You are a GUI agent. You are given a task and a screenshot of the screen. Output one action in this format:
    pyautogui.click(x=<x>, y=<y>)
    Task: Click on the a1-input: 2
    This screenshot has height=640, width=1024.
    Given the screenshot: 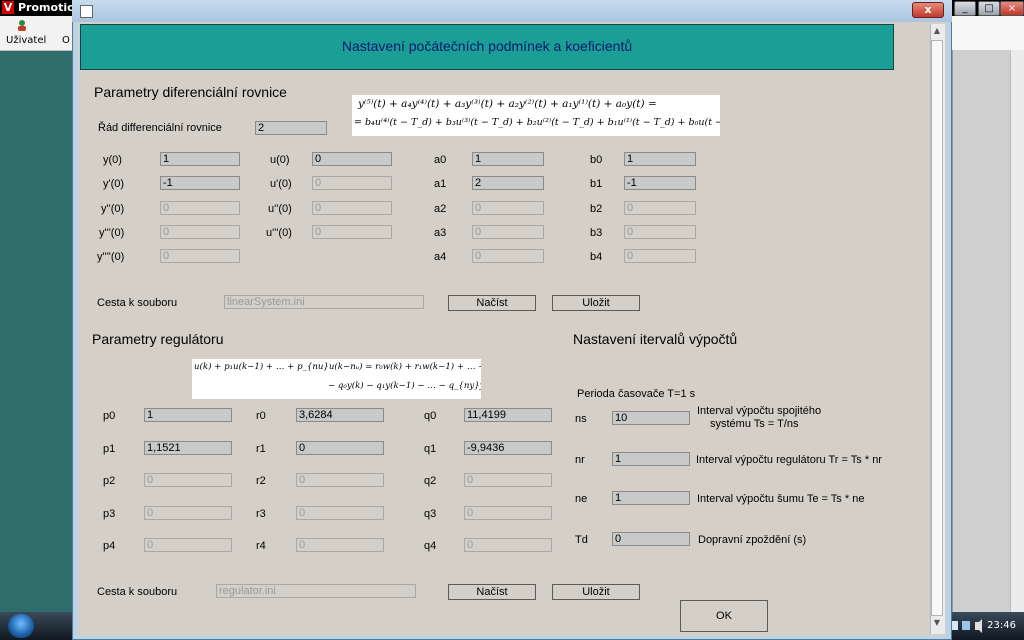 What is the action you would take?
    pyautogui.click(x=508, y=183)
    